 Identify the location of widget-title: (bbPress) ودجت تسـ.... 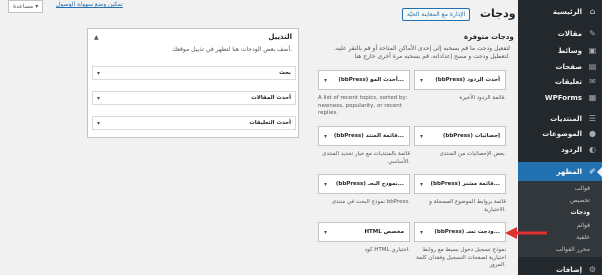
(467, 232).